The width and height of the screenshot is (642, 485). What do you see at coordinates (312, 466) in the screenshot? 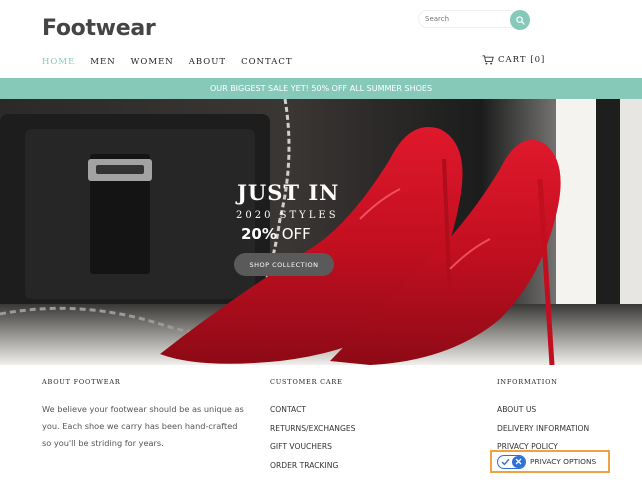
I see `footer-link-order-tracking: ORDER TRACKING` at bounding box center [312, 466].